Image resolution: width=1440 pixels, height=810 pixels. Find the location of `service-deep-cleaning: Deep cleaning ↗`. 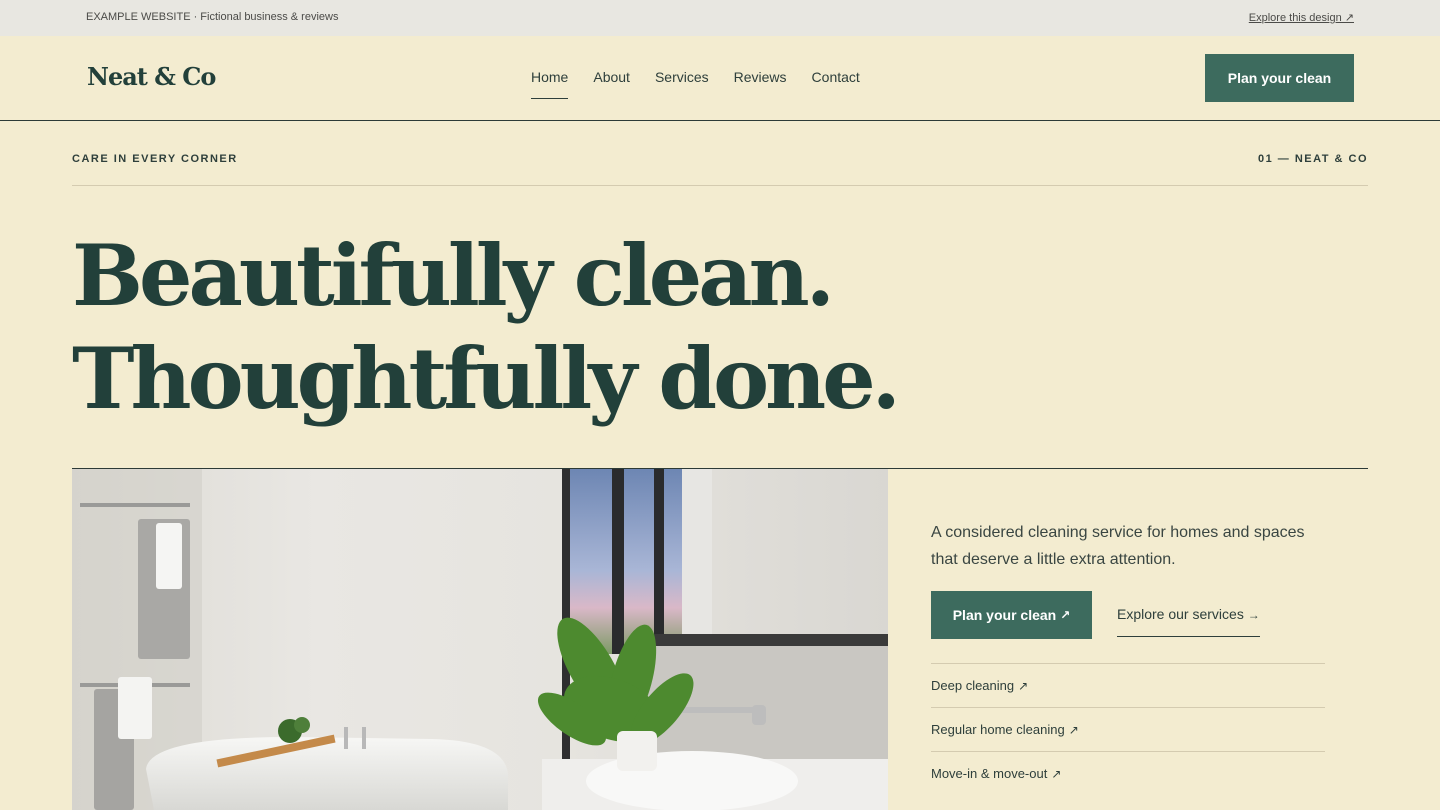

service-deep-cleaning: Deep cleaning ↗ is located at coordinates (1128, 685).